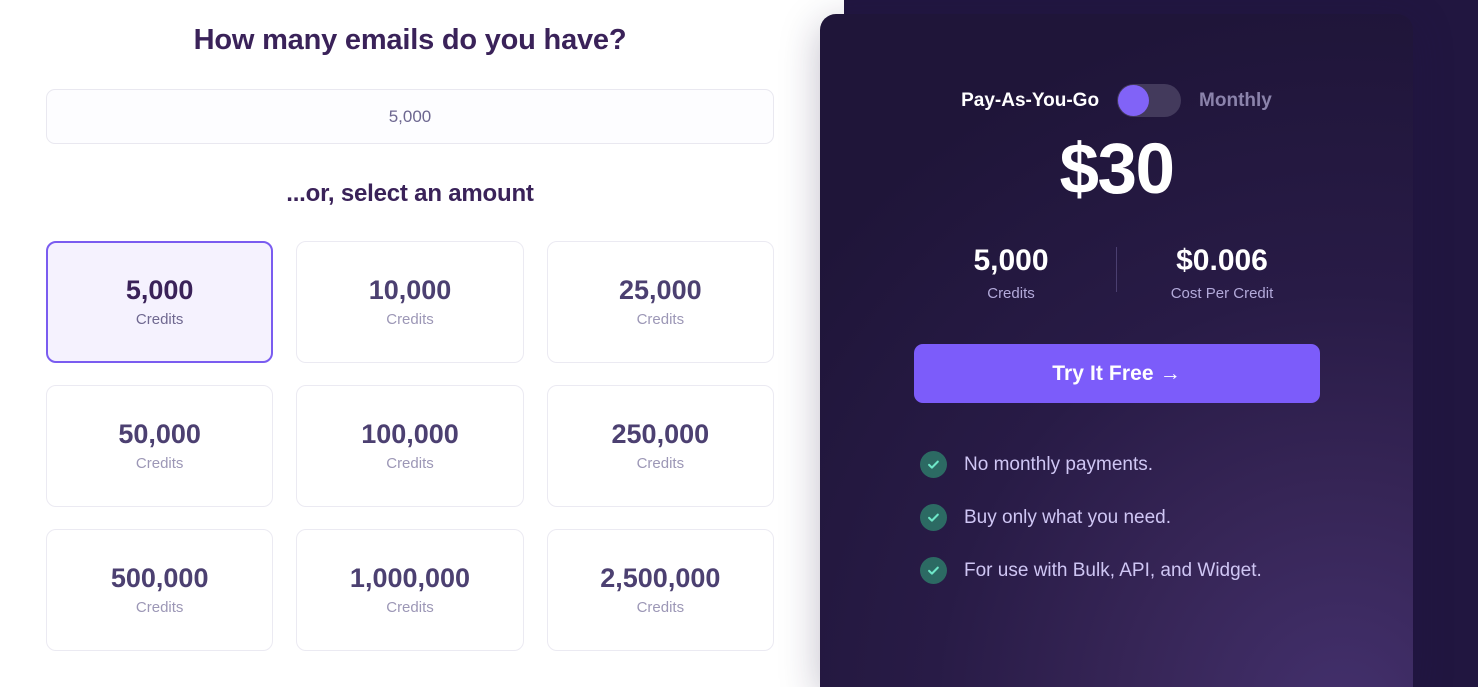  Describe the element at coordinates (1011, 294) in the screenshot. I see `plan-stat-label: Credits` at that location.